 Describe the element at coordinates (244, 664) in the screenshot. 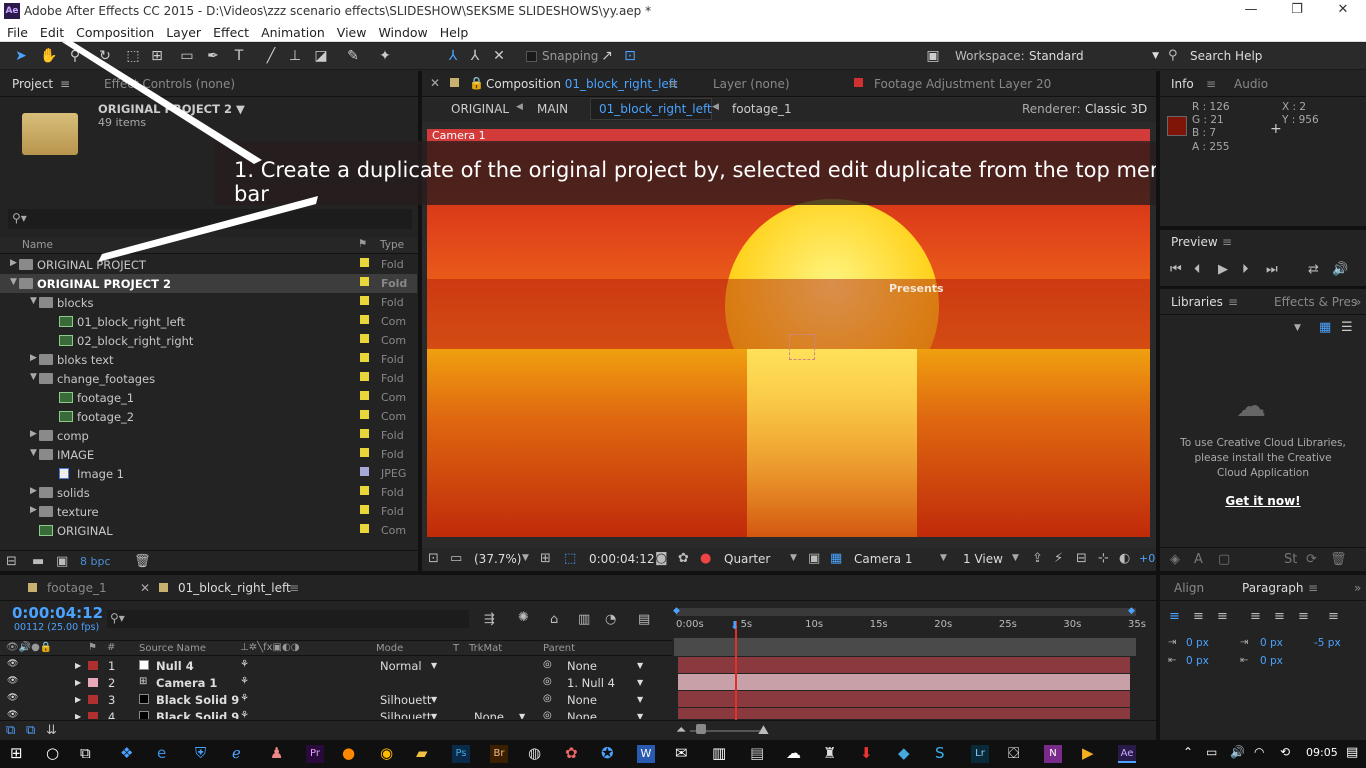

I see `shy-icon: ⚘` at that location.